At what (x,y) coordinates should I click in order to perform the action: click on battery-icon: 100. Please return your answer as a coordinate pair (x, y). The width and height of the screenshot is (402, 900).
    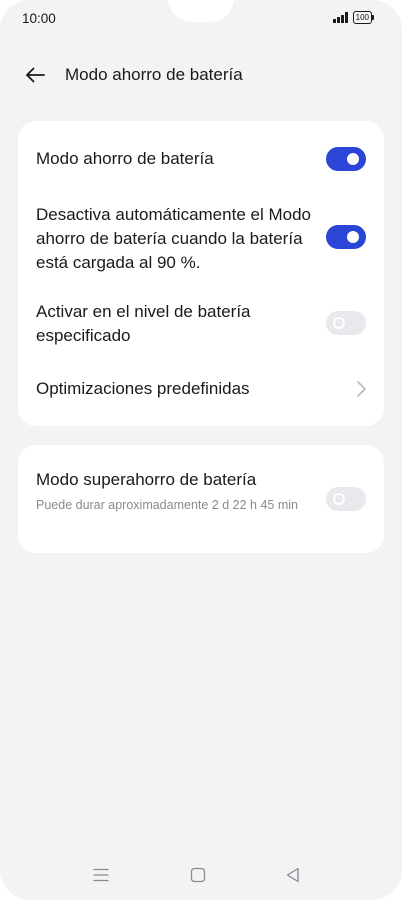
    Looking at the image, I should click on (363, 17).